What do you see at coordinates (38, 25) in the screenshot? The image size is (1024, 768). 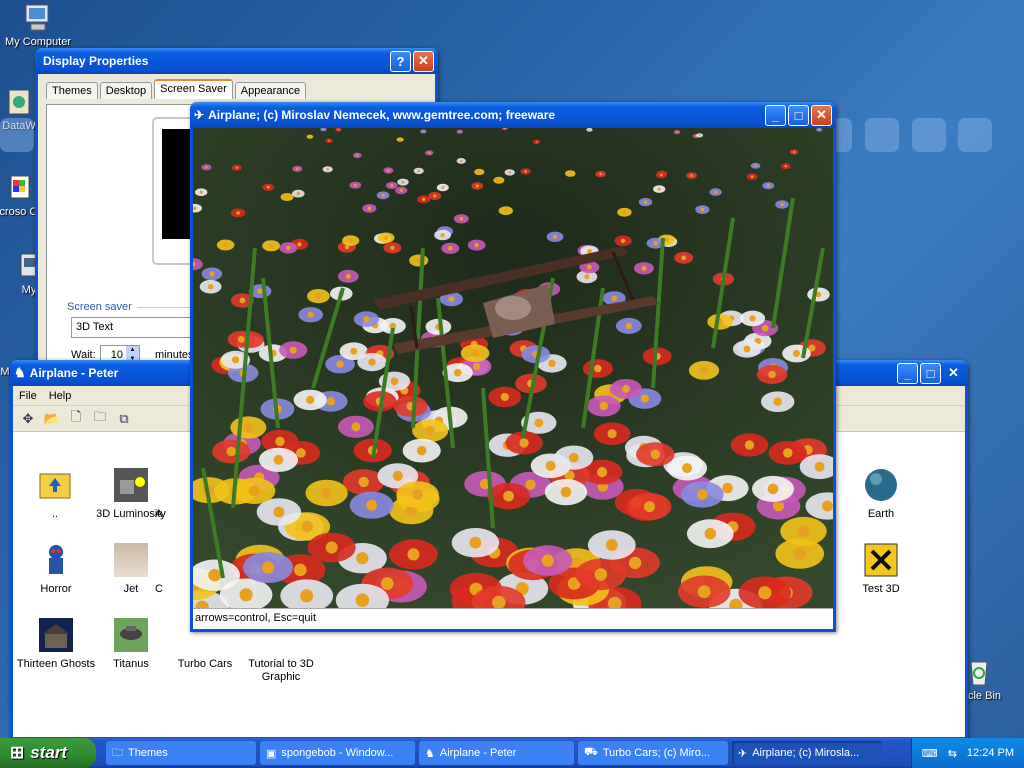 I see `desktop-icon-my-computer: My Computer` at bounding box center [38, 25].